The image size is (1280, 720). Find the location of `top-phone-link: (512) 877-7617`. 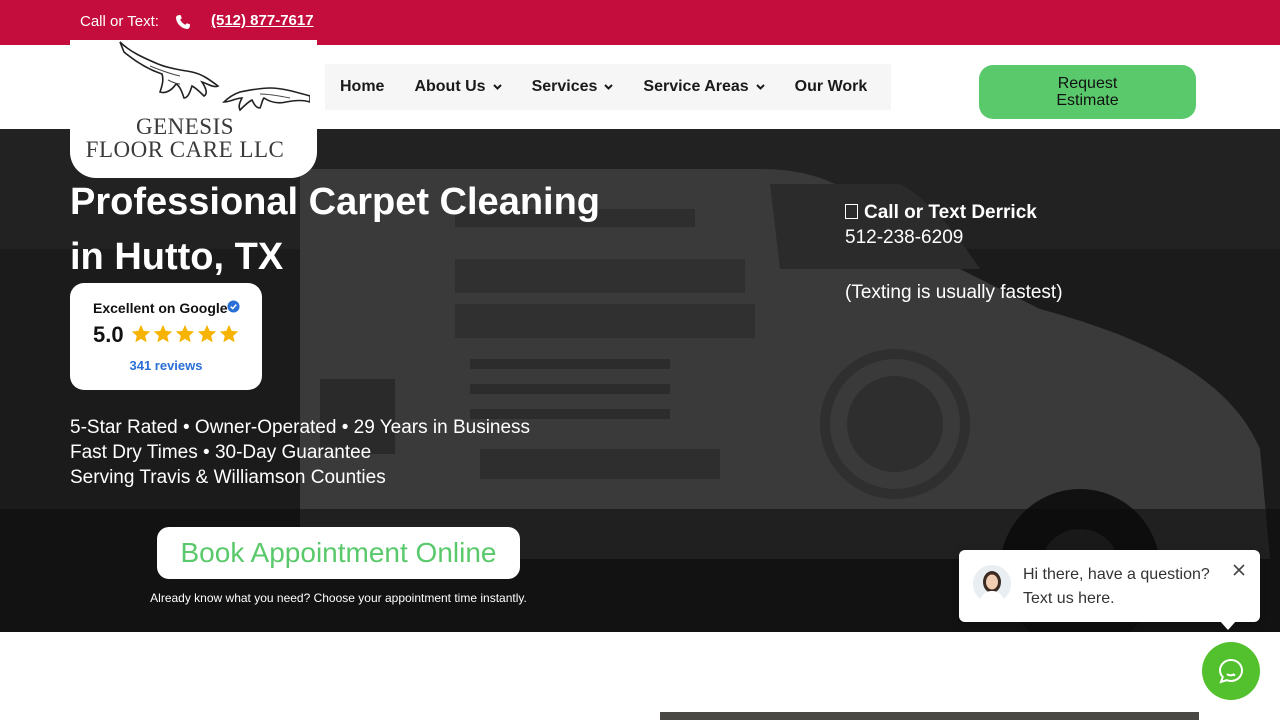

top-phone-link: (512) 877-7617 is located at coordinates (262, 20).